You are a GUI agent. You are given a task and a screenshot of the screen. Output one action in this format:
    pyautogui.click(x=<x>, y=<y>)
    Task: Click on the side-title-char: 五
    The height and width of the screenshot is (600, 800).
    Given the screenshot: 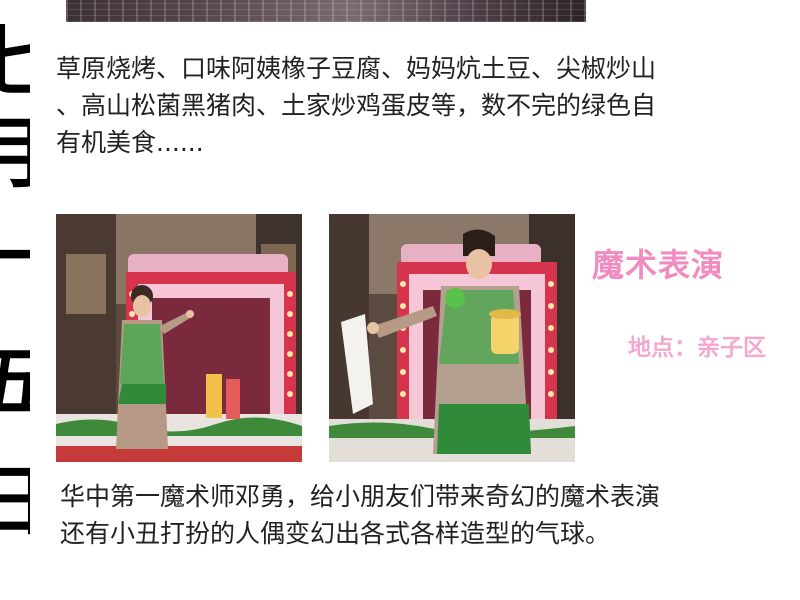 What is the action you would take?
    pyautogui.click(x=15, y=382)
    